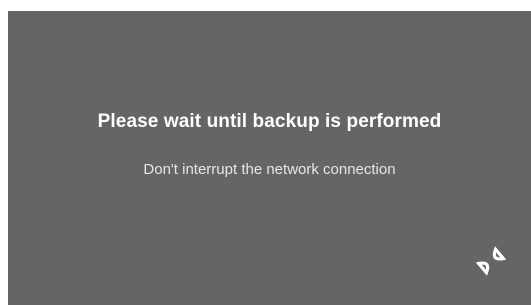 This screenshot has height=305, width=531. I want to click on backup-subtitle: Don't interrupt the network connection, so click(269, 169).